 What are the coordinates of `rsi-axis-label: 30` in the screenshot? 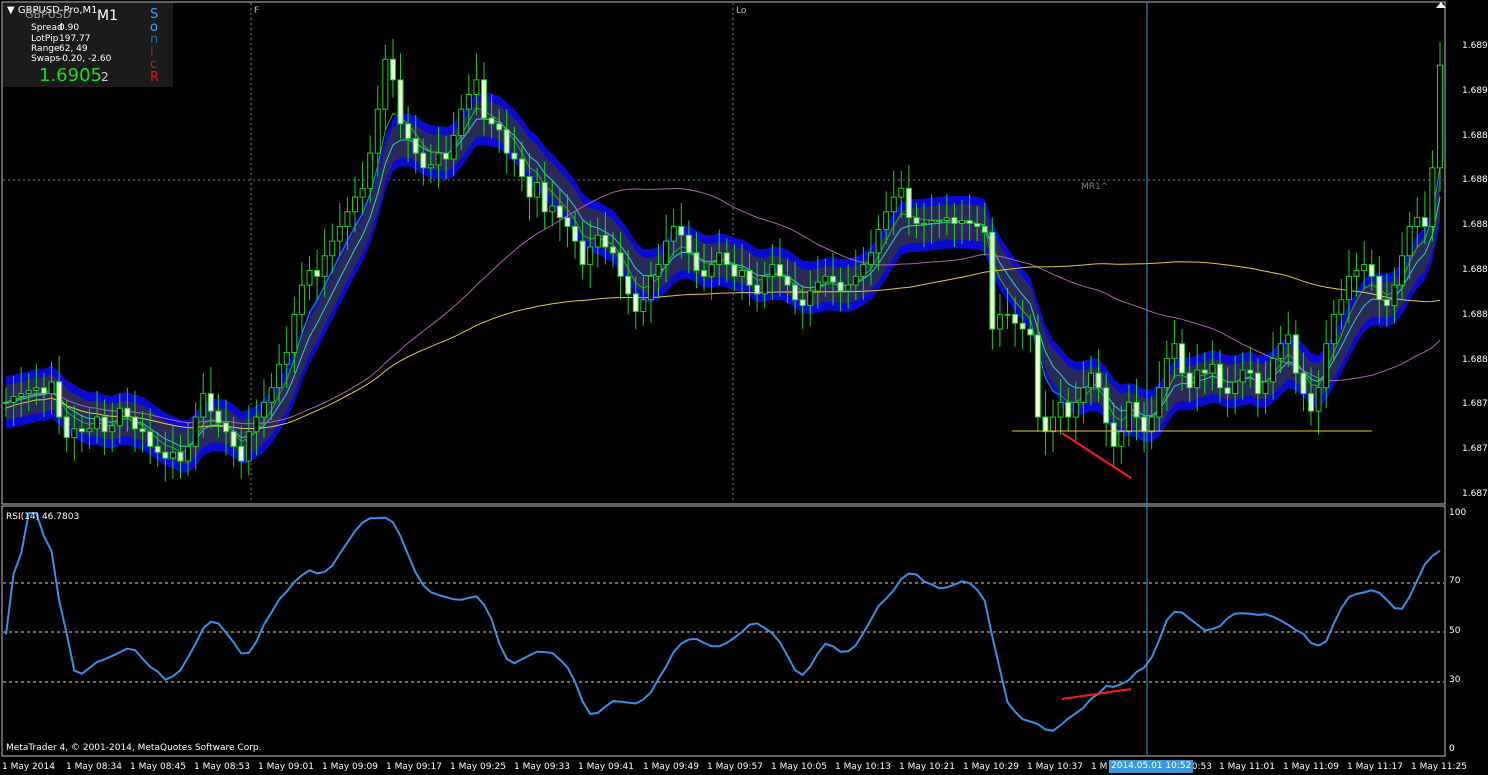 It's located at (1455, 680).